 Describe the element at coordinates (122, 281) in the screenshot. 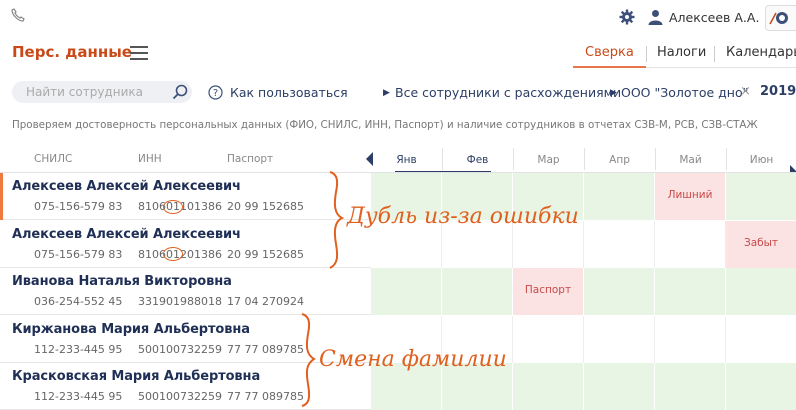

I see `employee-name: Иванова Наталья Викторовна` at that location.